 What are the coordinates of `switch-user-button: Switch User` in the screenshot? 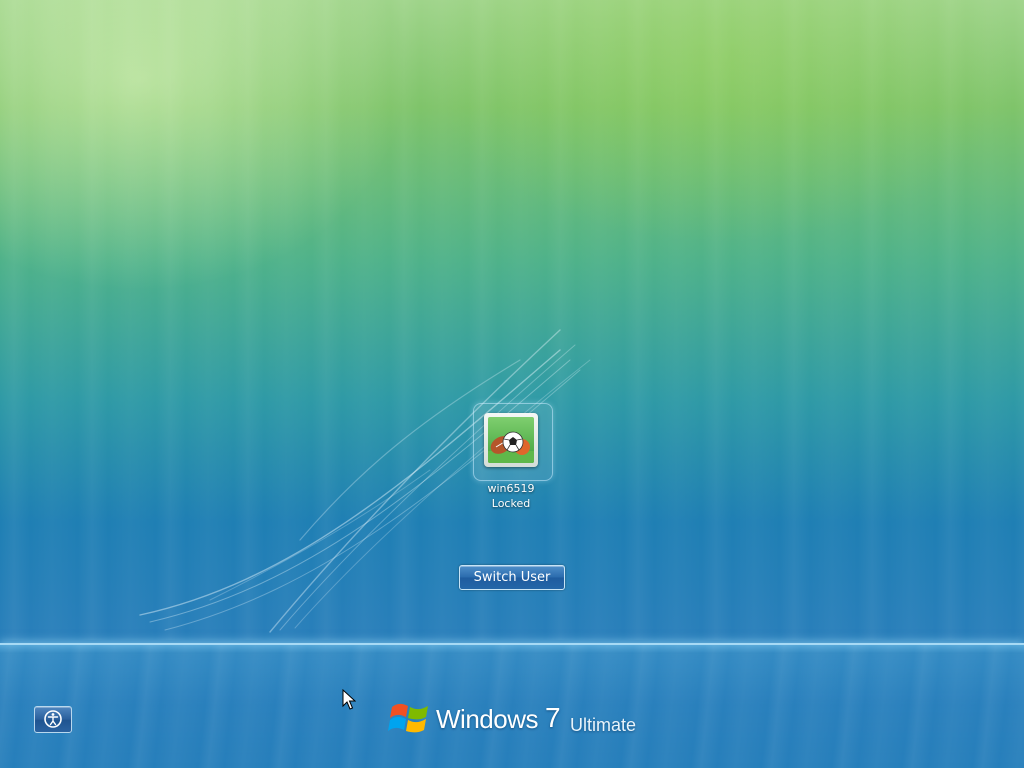 It's located at (512, 577).